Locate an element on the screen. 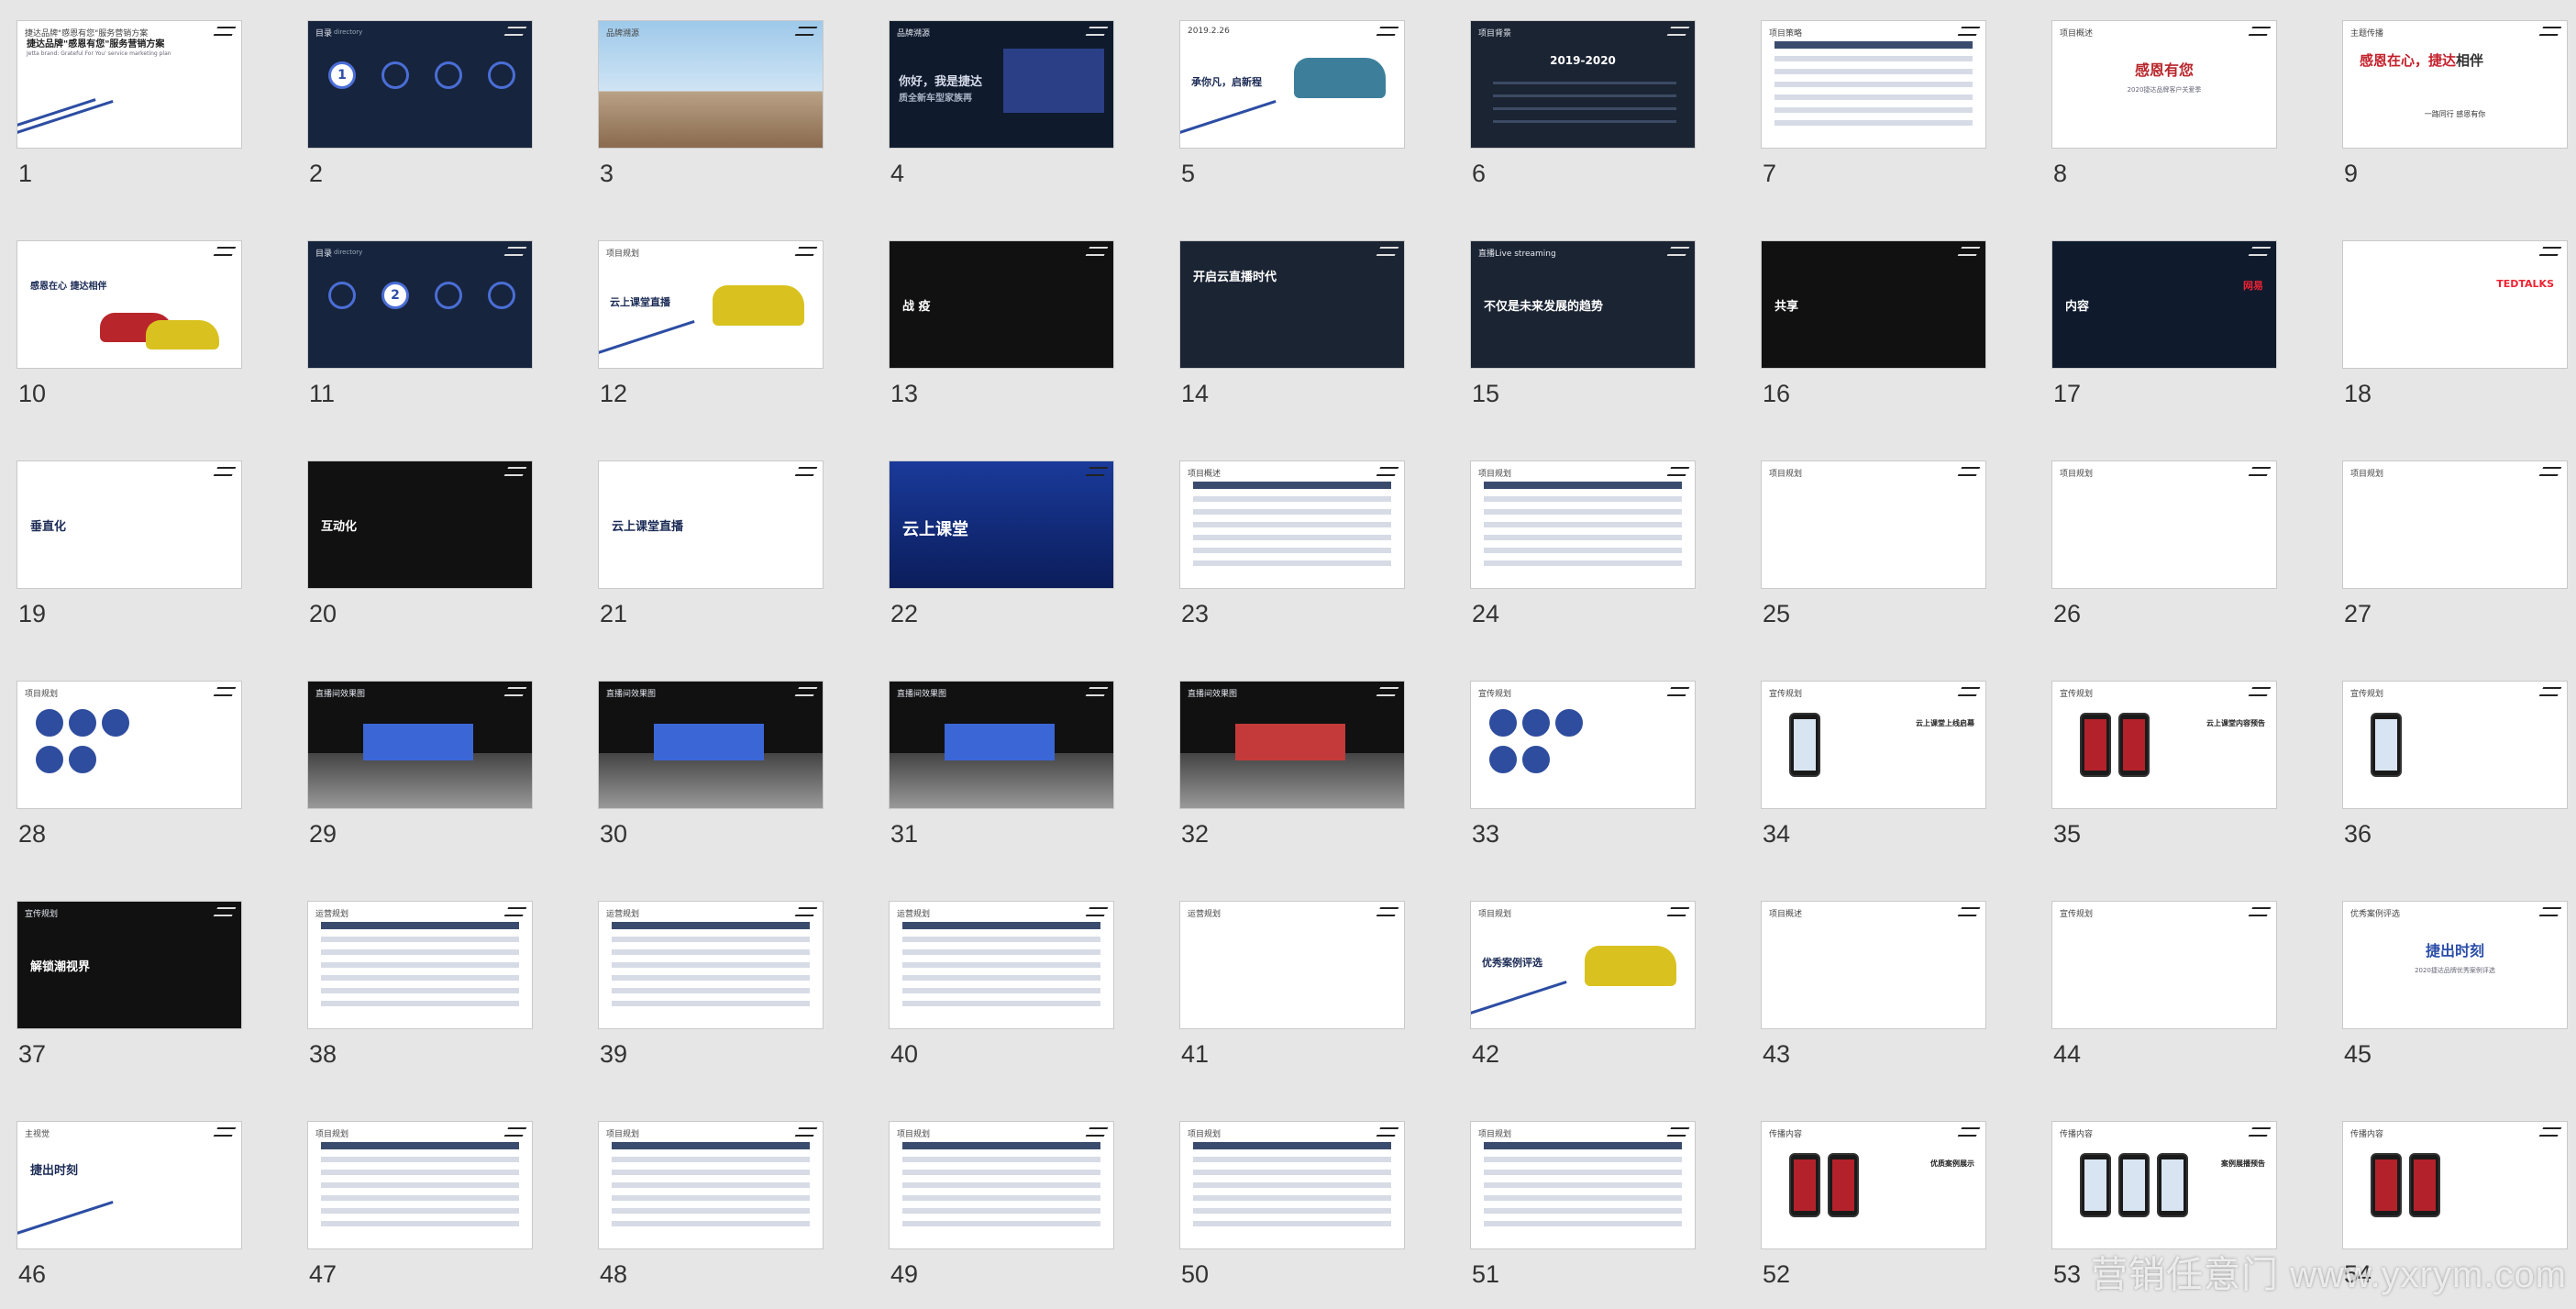  slide-thumbnail-29: 直播间效果图 is located at coordinates (420, 745).